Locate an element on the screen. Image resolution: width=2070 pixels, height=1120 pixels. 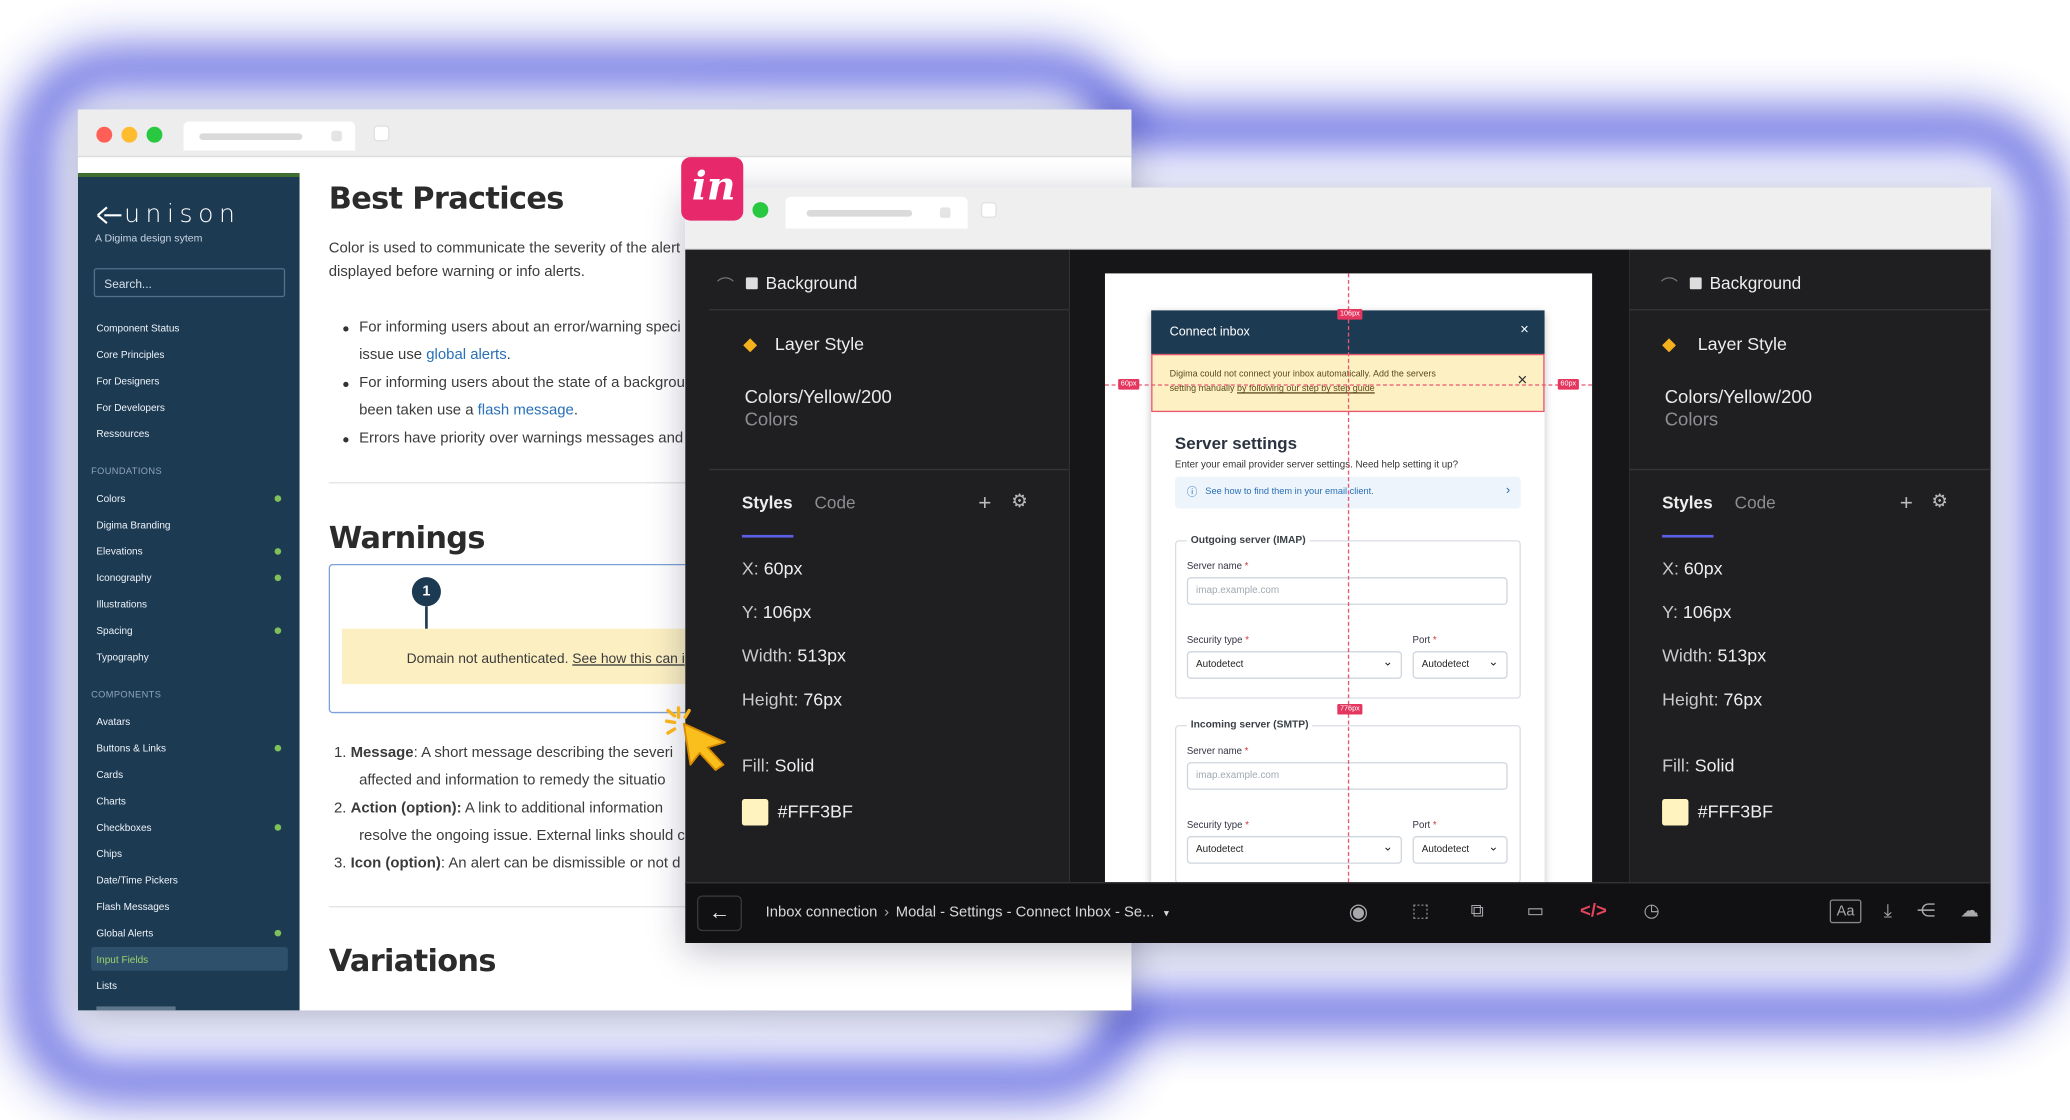
invision-logo: in is located at coordinates (712, 189).